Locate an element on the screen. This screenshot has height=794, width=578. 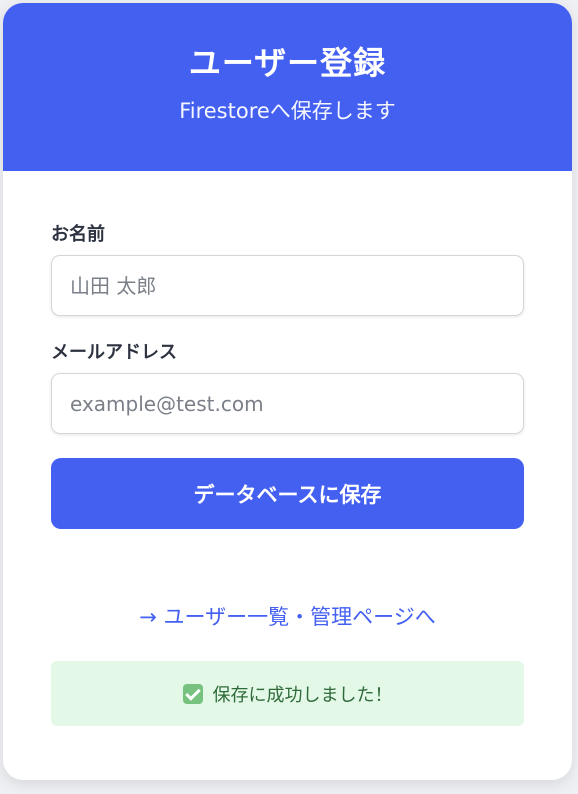
save-button: データベースに保存 is located at coordinates (287, 493).